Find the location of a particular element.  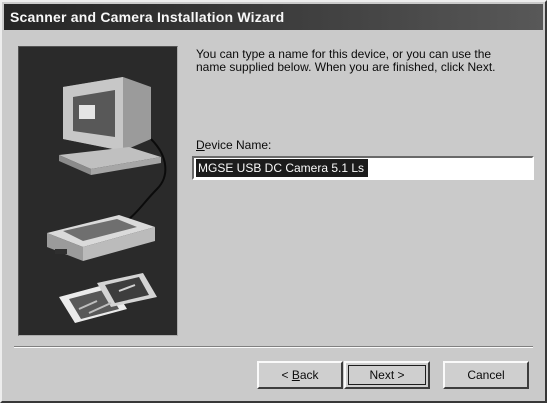

device-name-label: Device Name: is located at coordinates (233, 145).